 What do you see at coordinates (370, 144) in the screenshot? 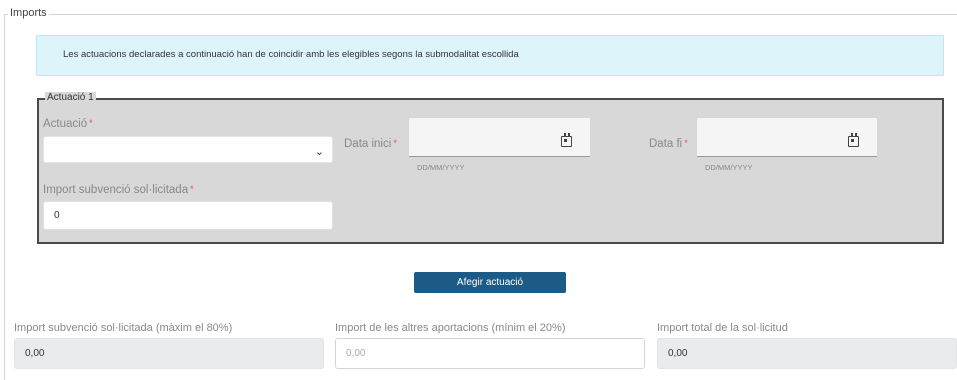
I see `data-inici-label: Data inici *` at bounding box center [370, 144].